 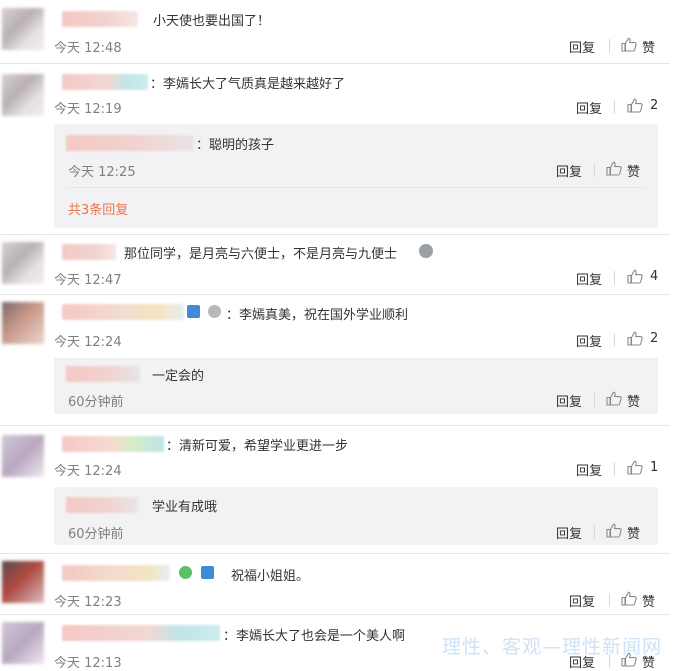 What do you see at coordinates (88, 48) in the screenshot?
I see `comment-time: 今天 12:48` at bounding box center [88, 48].